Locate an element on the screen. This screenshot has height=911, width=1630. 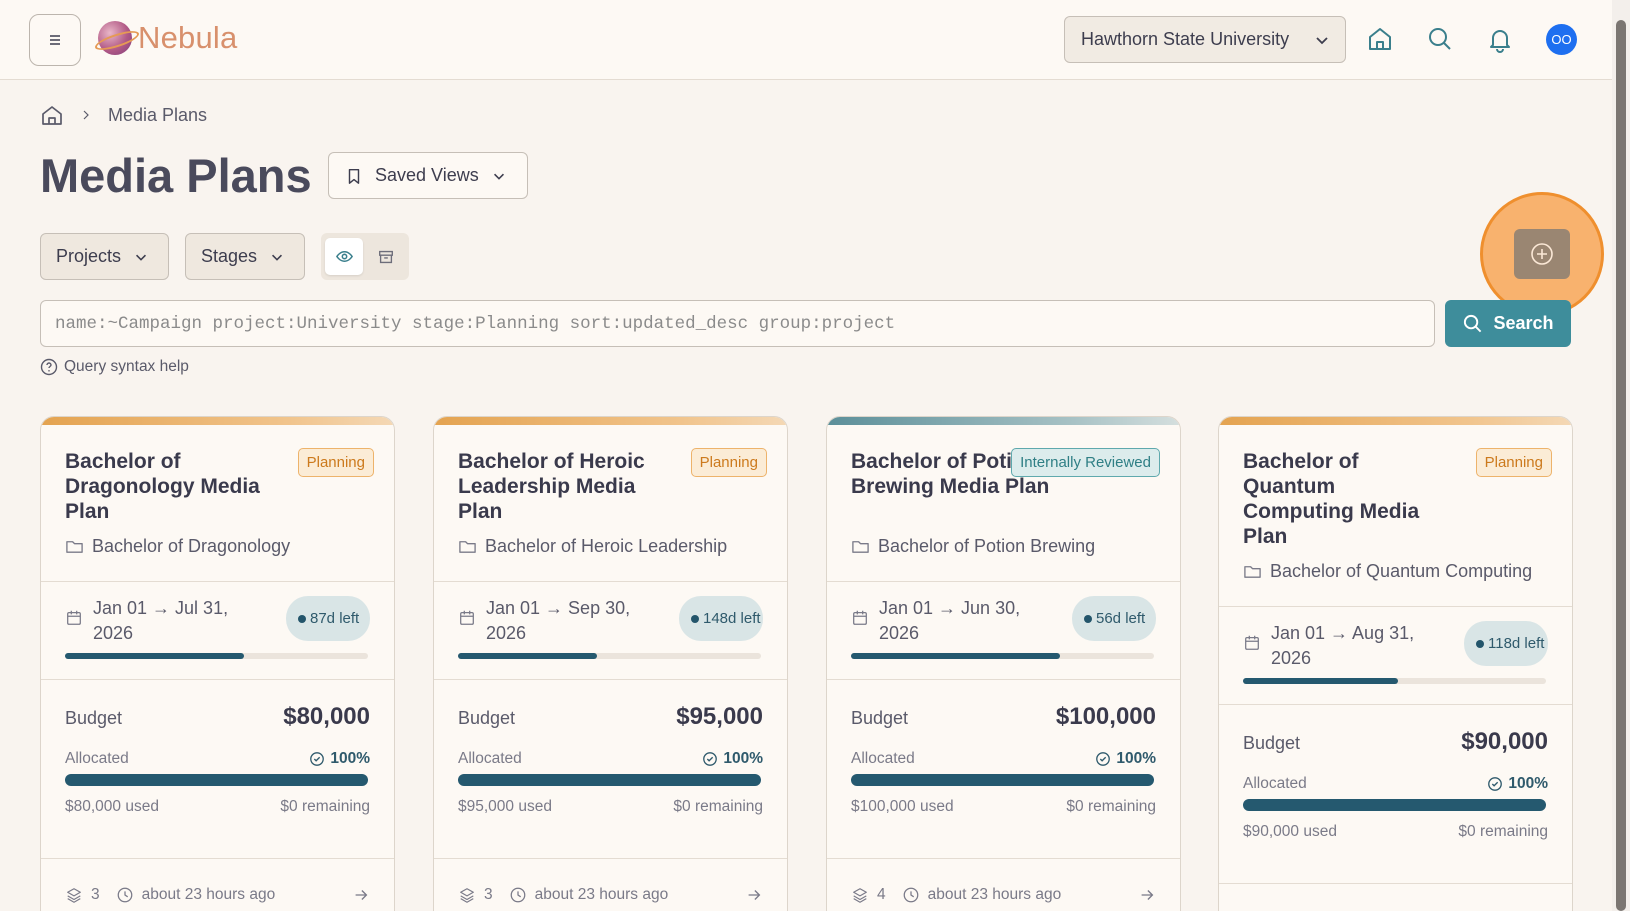
project-link: Bachelor of Quantum Computing is located at coordinates (1387, 571).